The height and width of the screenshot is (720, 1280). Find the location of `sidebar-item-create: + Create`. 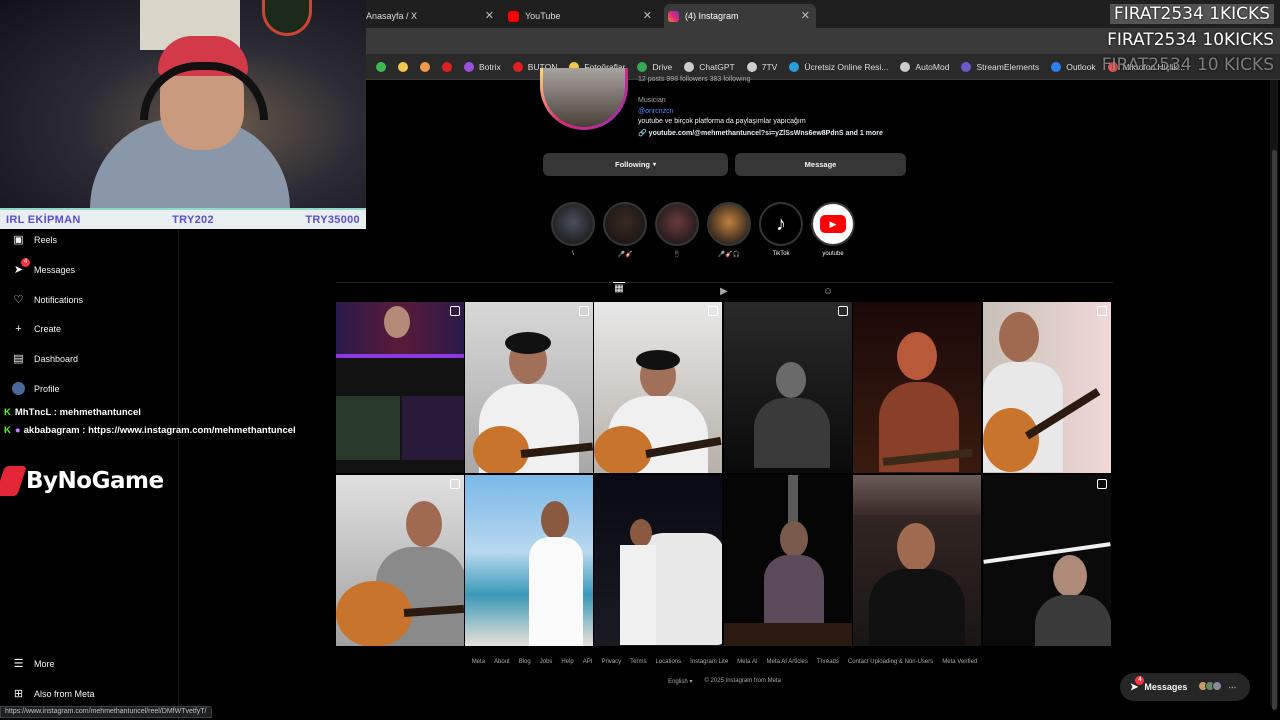

sidebar-item-create: + Create is located at coordinates (36, 328).